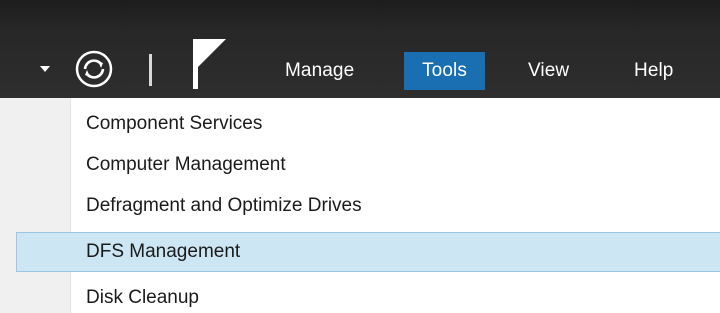  I want to click on refresh-button, so click(94, 69).